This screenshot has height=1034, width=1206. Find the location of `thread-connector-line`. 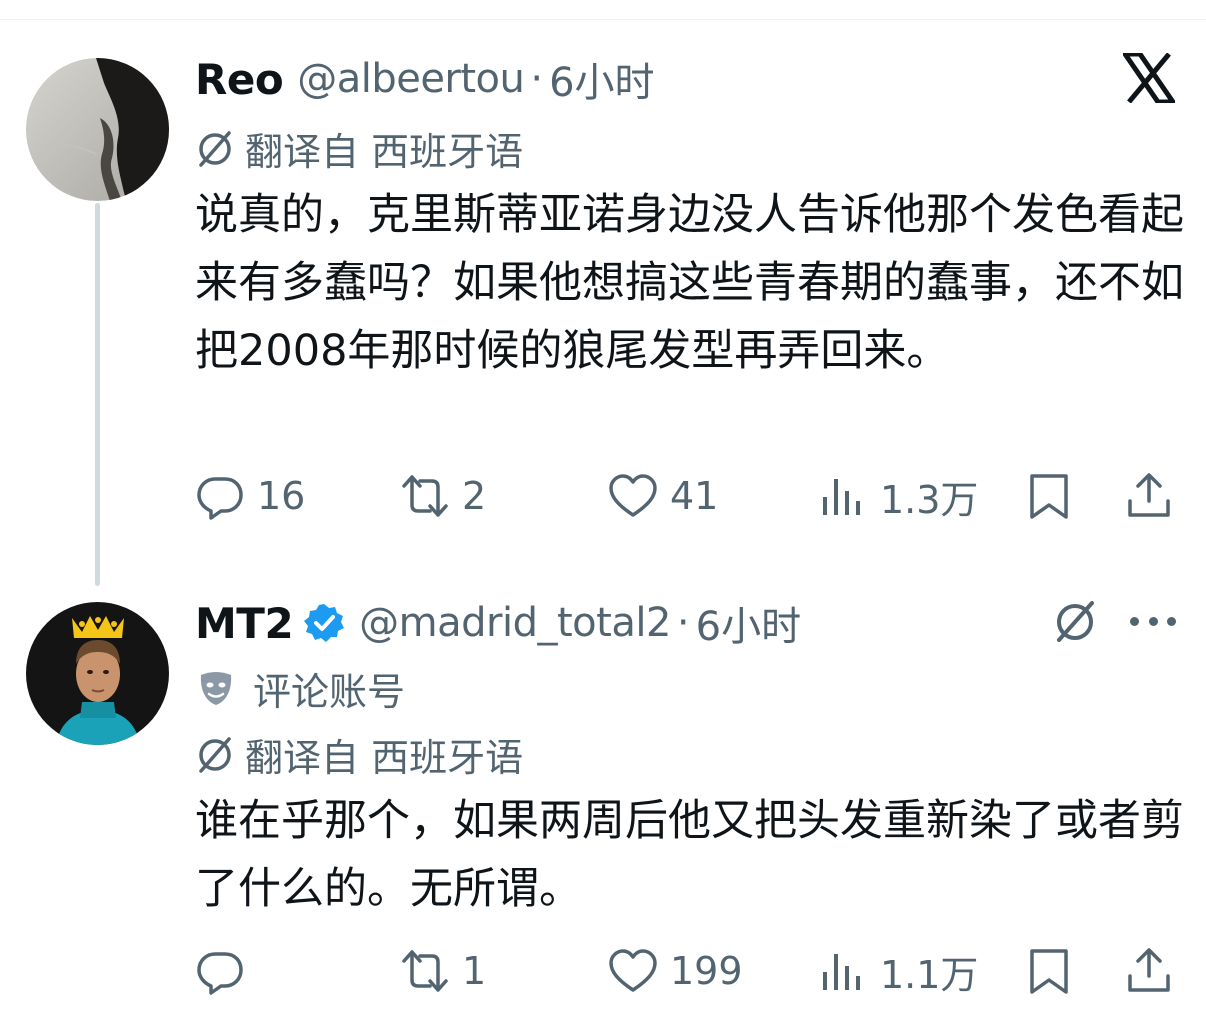

thread-connector-line is located at coordinates (97, 394).